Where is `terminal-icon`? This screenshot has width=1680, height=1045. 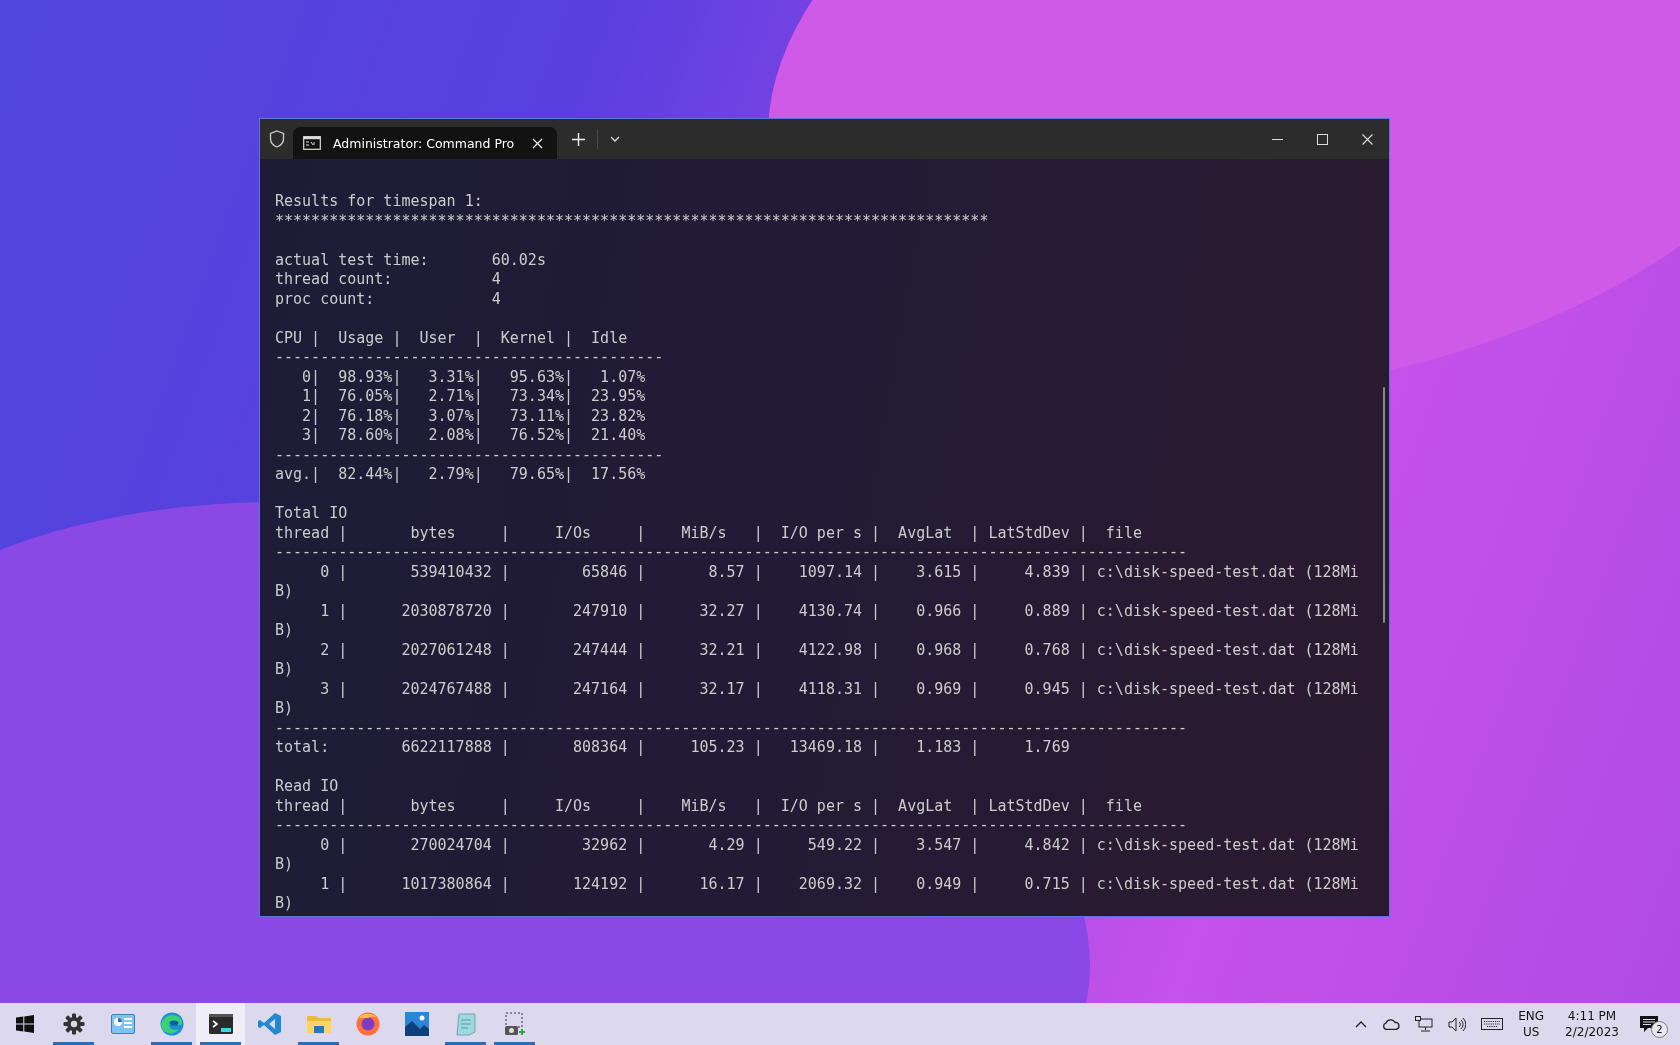
terminal-icon is located at coordinates (220, 1024).